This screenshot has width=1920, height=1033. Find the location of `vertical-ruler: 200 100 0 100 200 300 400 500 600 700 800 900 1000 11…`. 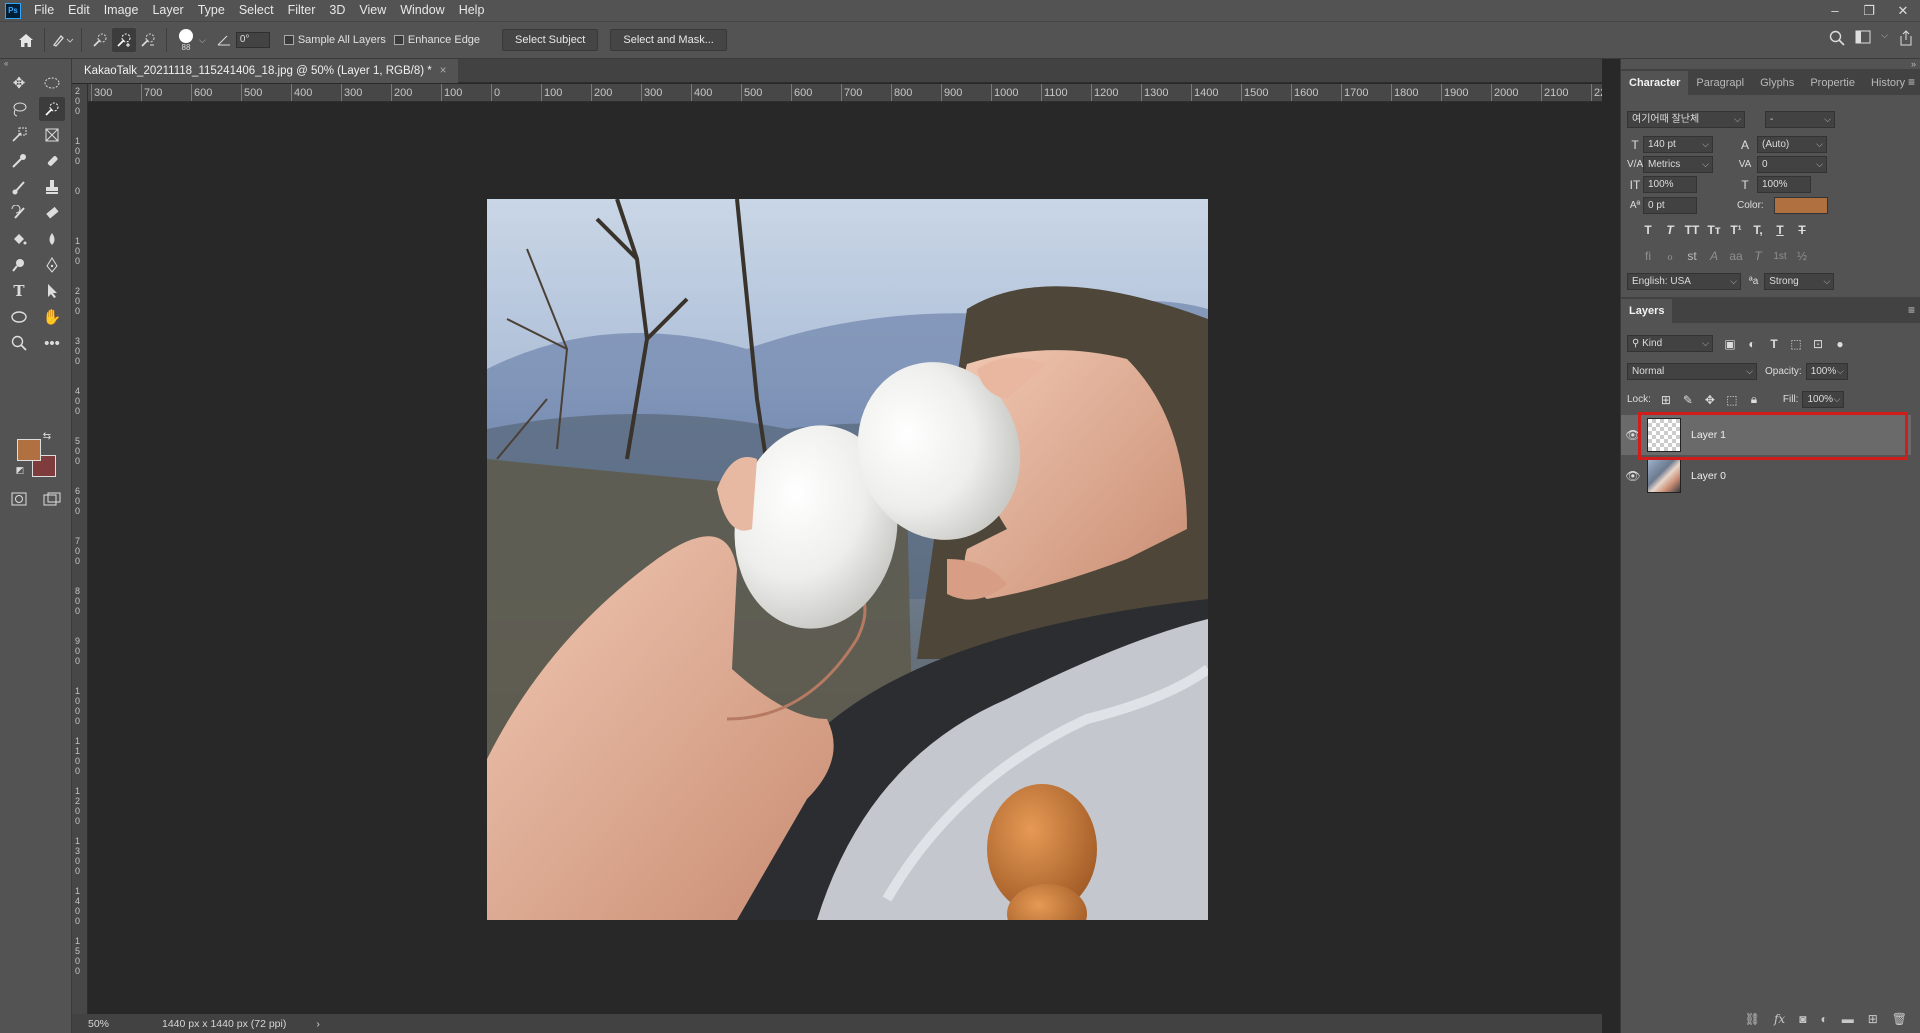

vertical-ruler: 200 100 0 100 200 300 400 500 600 700 800 900 1000 11… is located at coordinates (80, 549).